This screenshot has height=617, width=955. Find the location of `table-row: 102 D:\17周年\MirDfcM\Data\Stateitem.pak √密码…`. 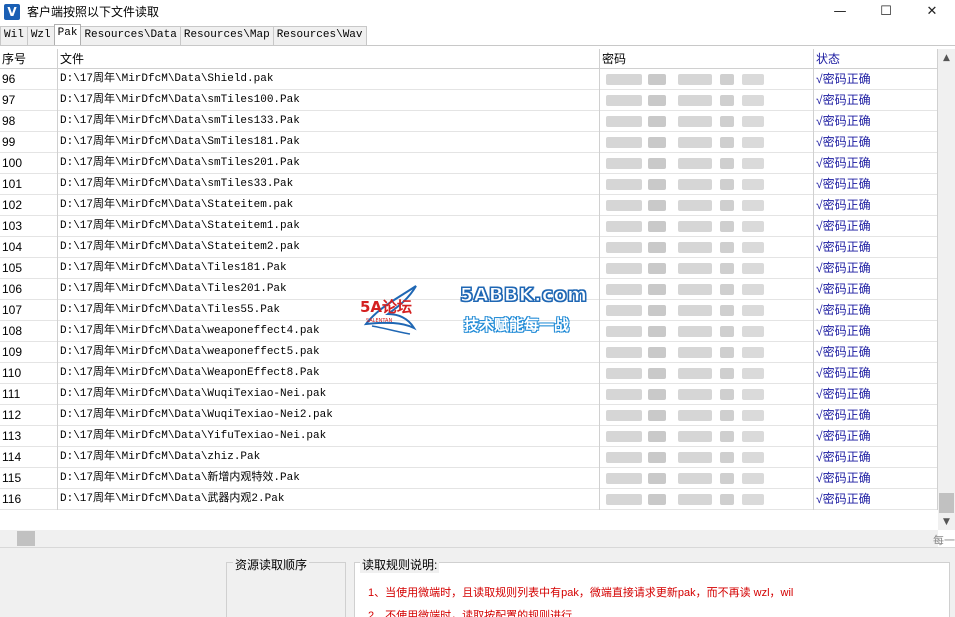

table-row: 102 D:\17周年\MirDfcM\Data\Stateitem.pak √密码… is located at coordinates (469, 205).